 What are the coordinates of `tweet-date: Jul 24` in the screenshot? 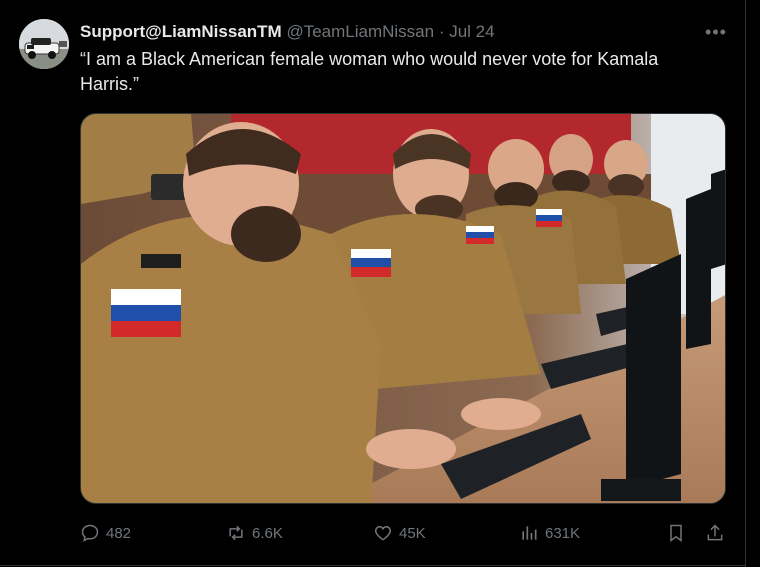 It's located at (471, 31).